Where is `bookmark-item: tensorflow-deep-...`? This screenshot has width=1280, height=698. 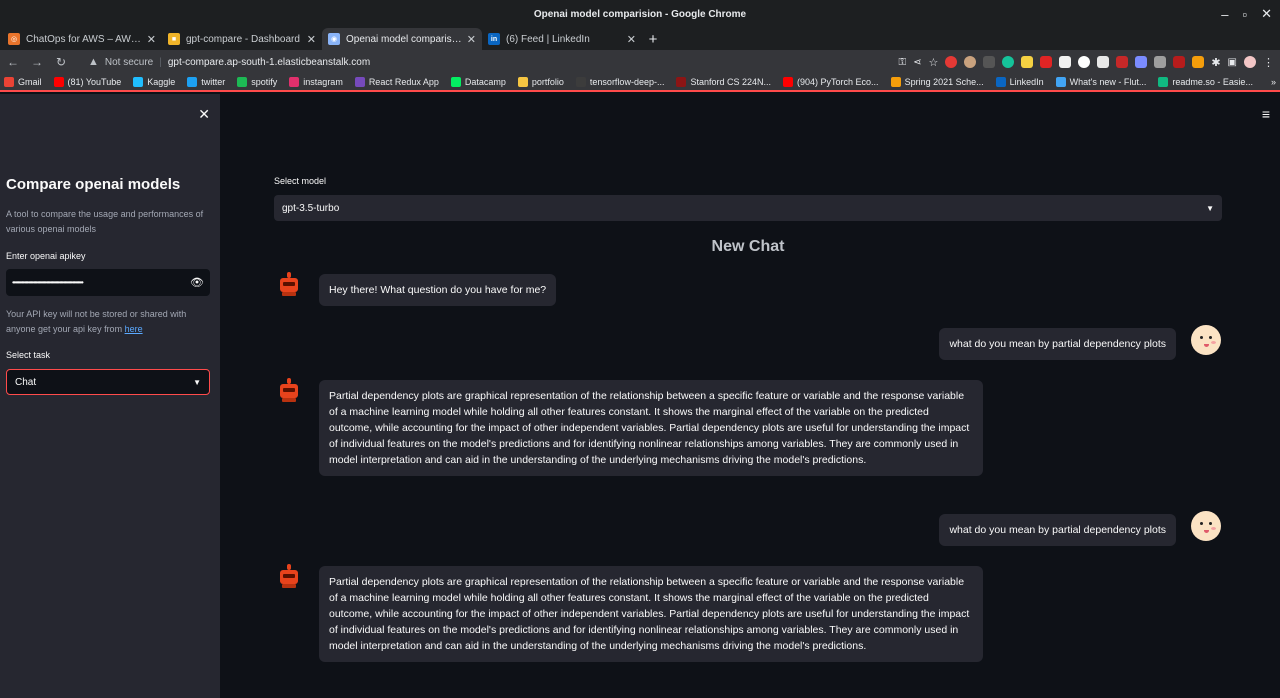 bookmark-item: tensorflow-deep-... is located at coordinates (620, 82).